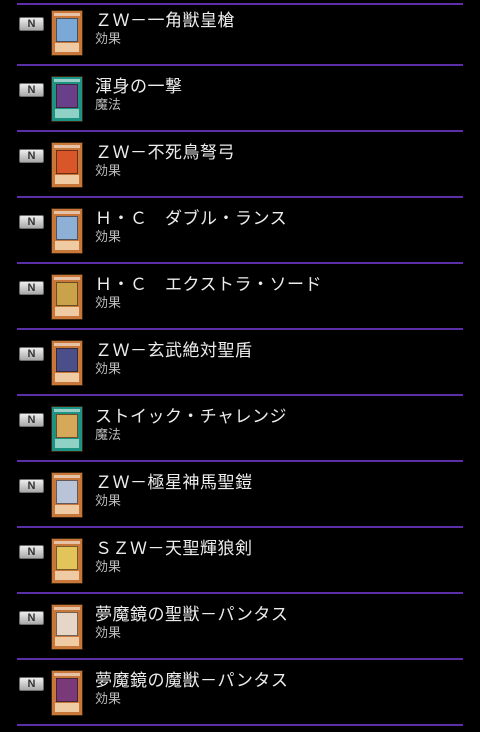 The height and width of the screenshot is (732, 480). I want to click on card-name: Ｈ・Ｃ ダブル・ランス, so click(191, 219).